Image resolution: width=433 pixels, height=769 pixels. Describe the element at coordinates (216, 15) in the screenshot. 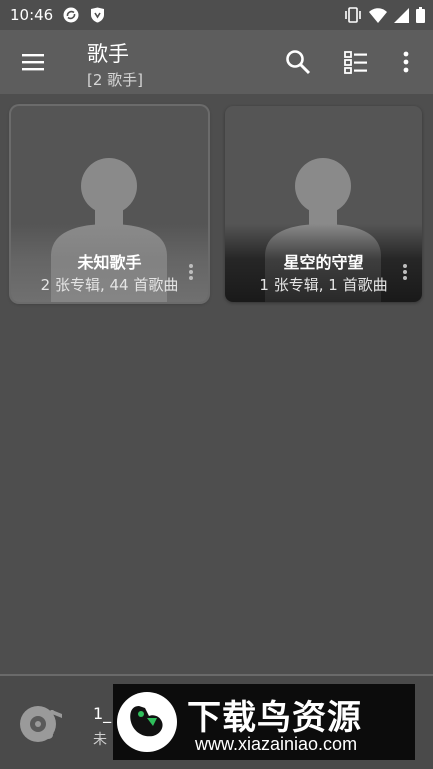

I see `status-bar: 10:46` at that location.